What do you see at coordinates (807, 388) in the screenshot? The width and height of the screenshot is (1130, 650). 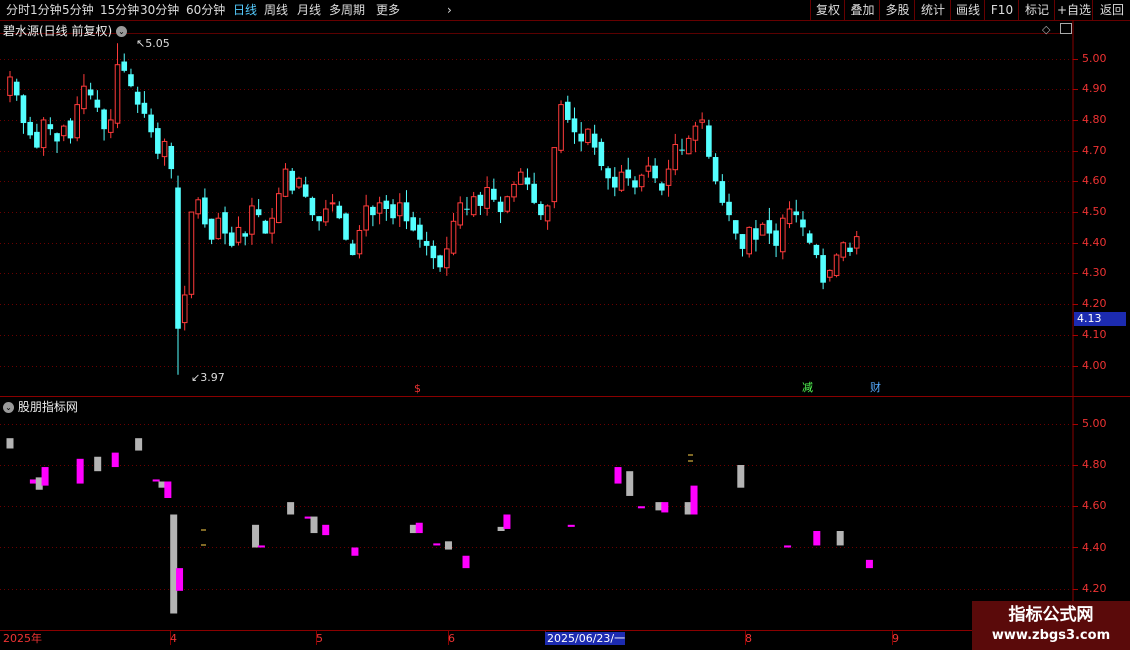 I see `reduce-holding-annotation: 减` at bounding box center [807, 388].